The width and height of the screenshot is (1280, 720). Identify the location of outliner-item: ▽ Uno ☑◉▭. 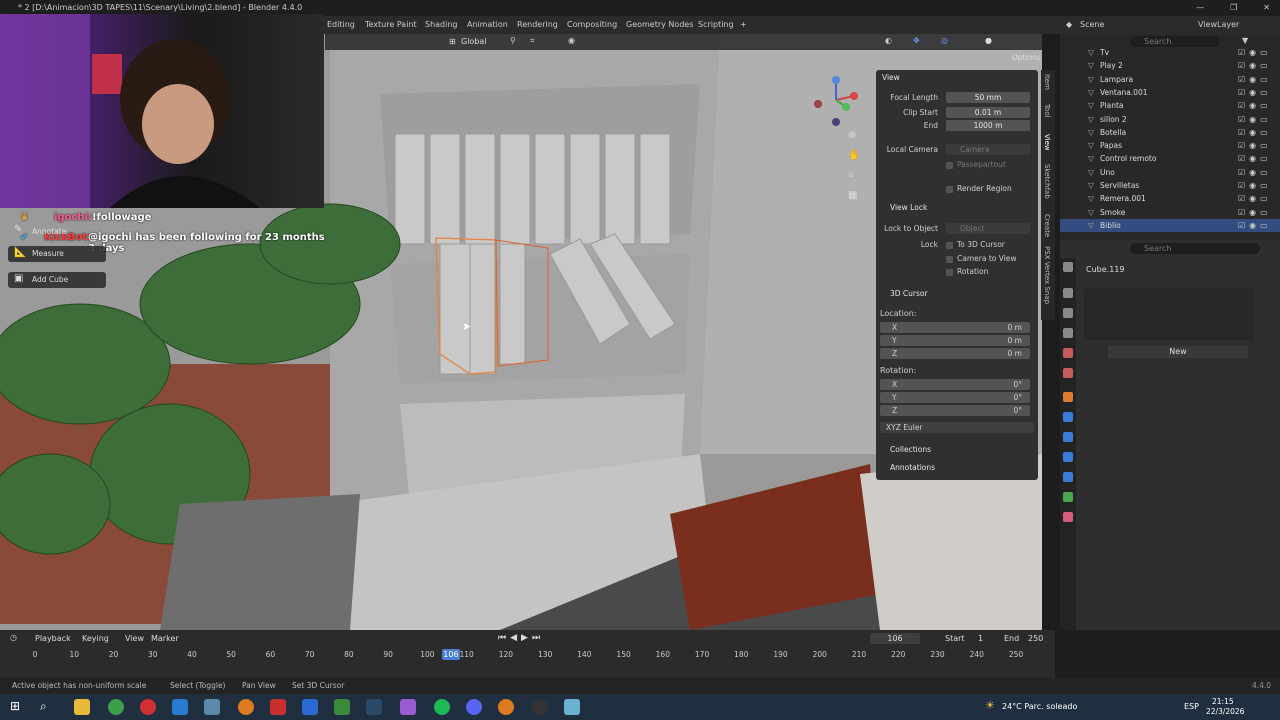
(1170, 172).